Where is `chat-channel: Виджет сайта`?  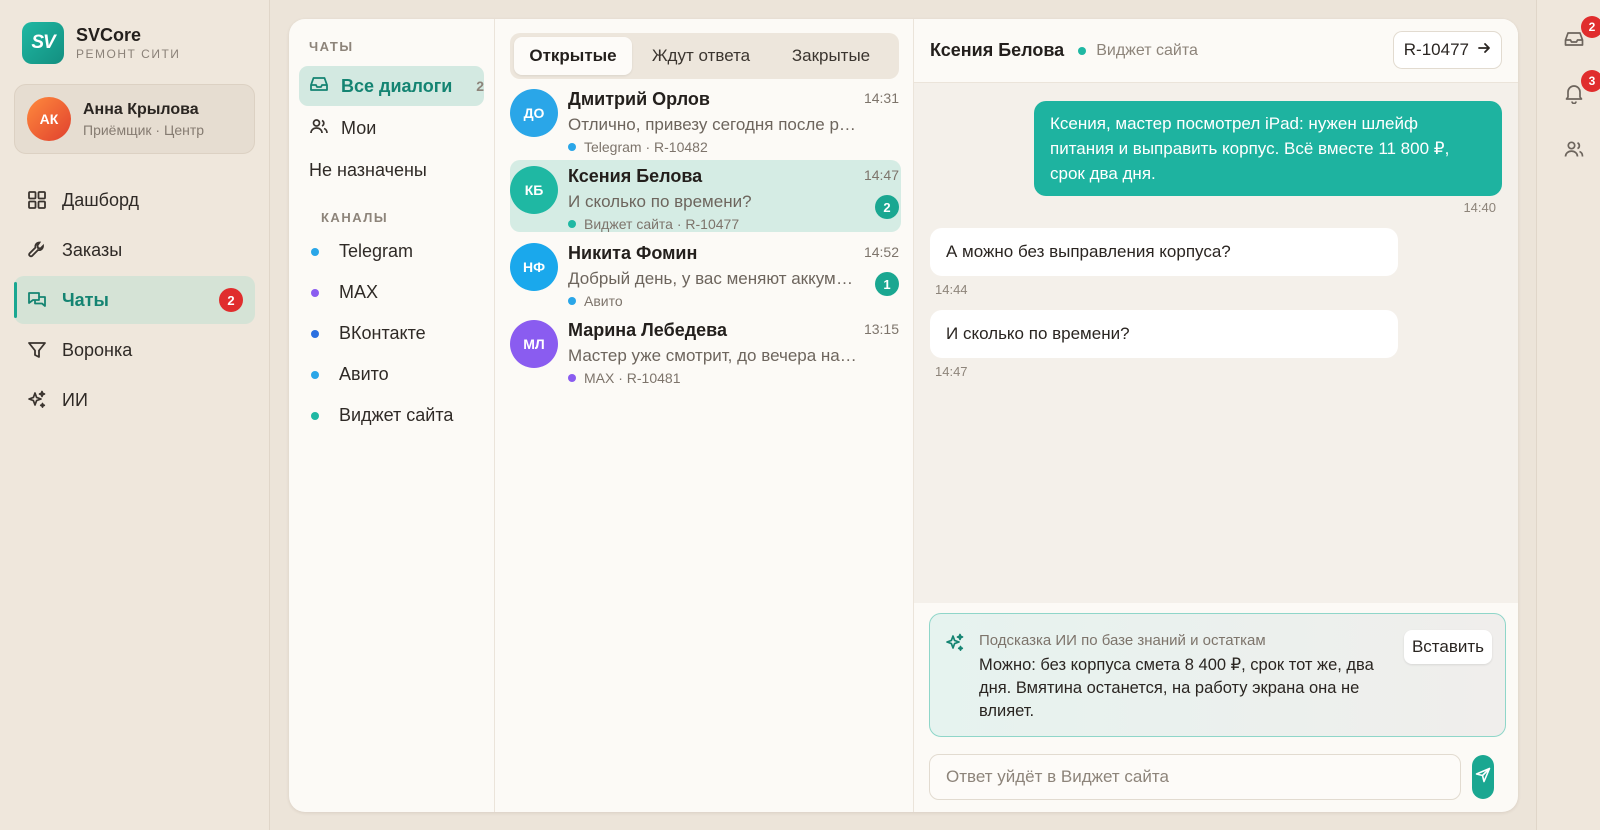 chat-channel: Виджет сайта is located at coordinates (1138, 51).